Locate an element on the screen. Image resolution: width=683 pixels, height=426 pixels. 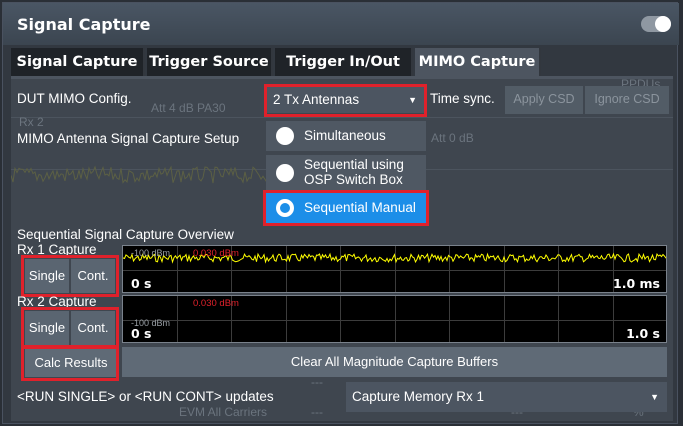
radio-sequential-osp-label: Sequential using OSP Switch Box is located at coordinates (354, 172).